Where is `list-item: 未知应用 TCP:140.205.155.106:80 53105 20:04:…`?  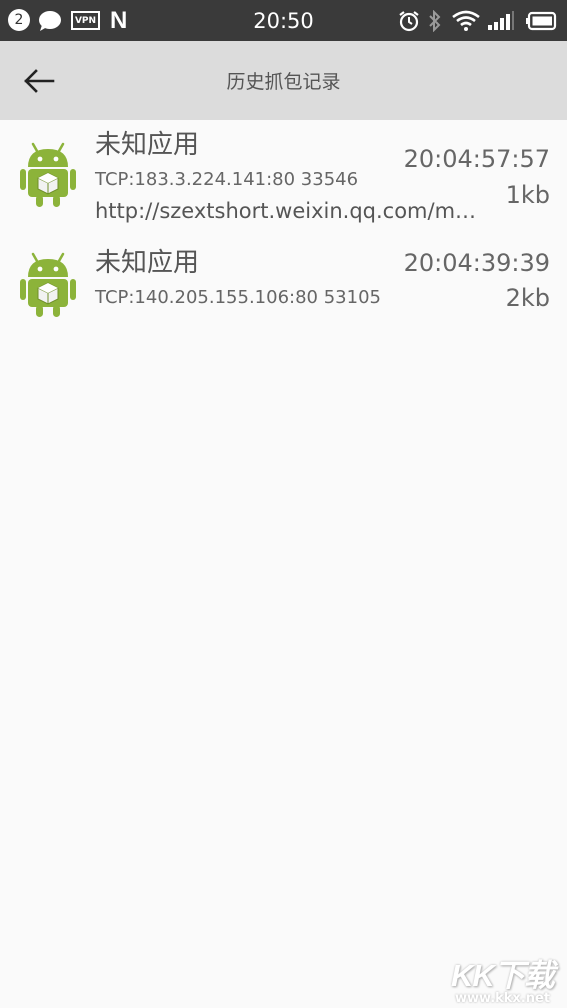 list-item: 未知应用 TCP:140.205.155.106:80 53105 20:04:… is located at coordinates (283, 277).